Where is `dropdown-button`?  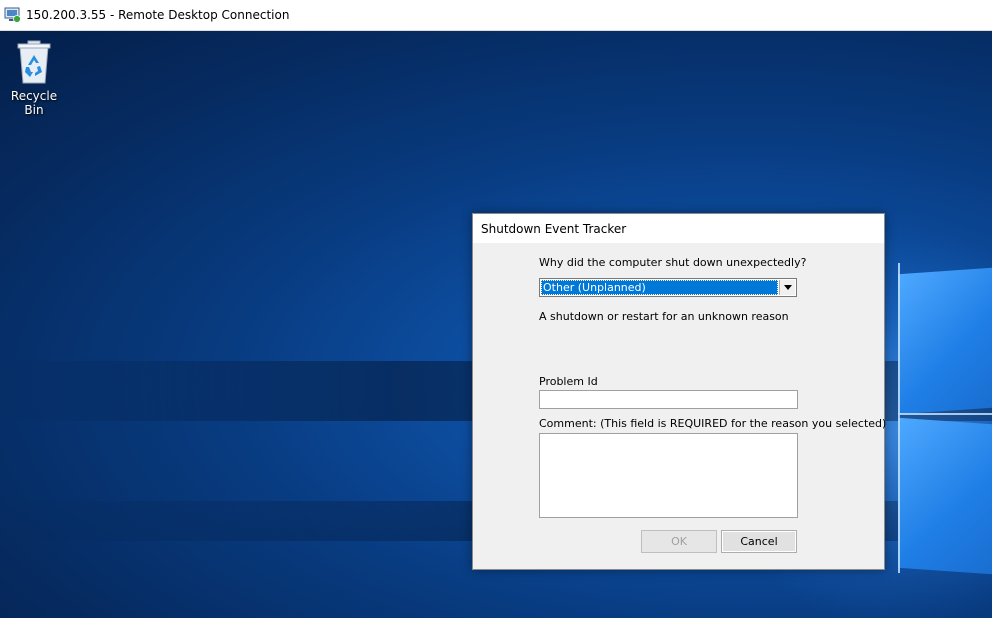 dropdown-button is located at coordinates (787, 287).